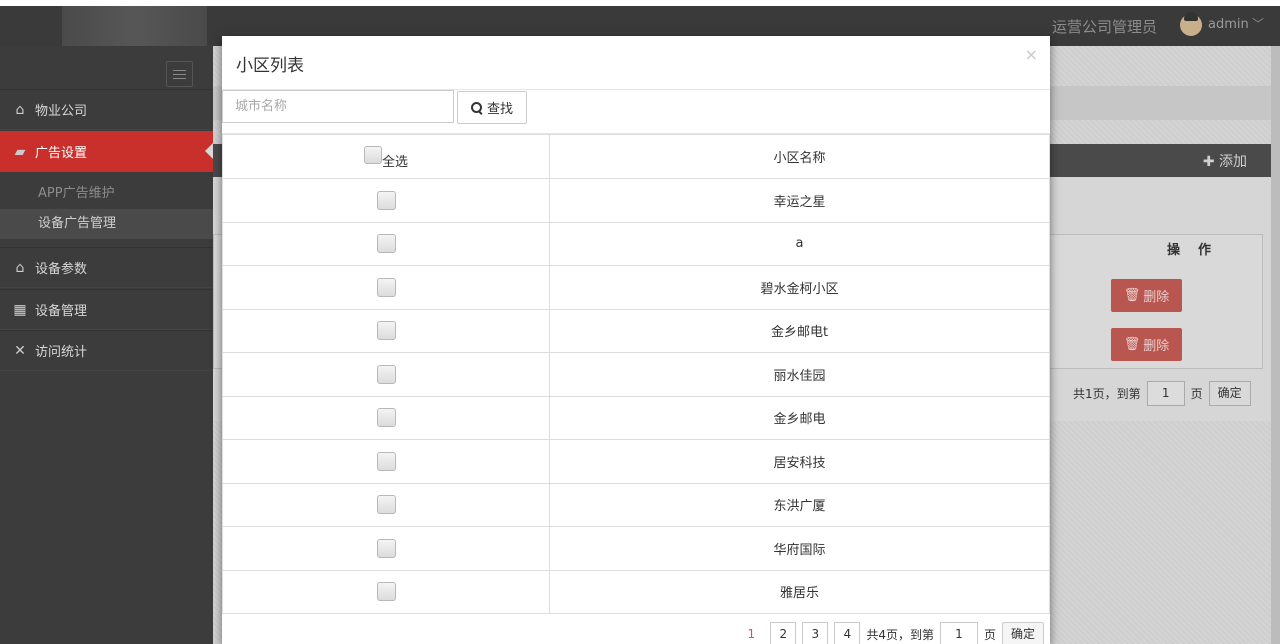  I want to click on community-name: 华府国际, so click(799, 548).